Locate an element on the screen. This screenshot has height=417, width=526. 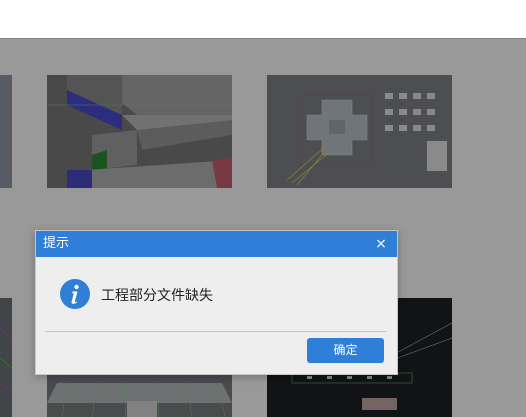
dialog-message: 工程部分文件缺失 is located at coordinates (157, 296).